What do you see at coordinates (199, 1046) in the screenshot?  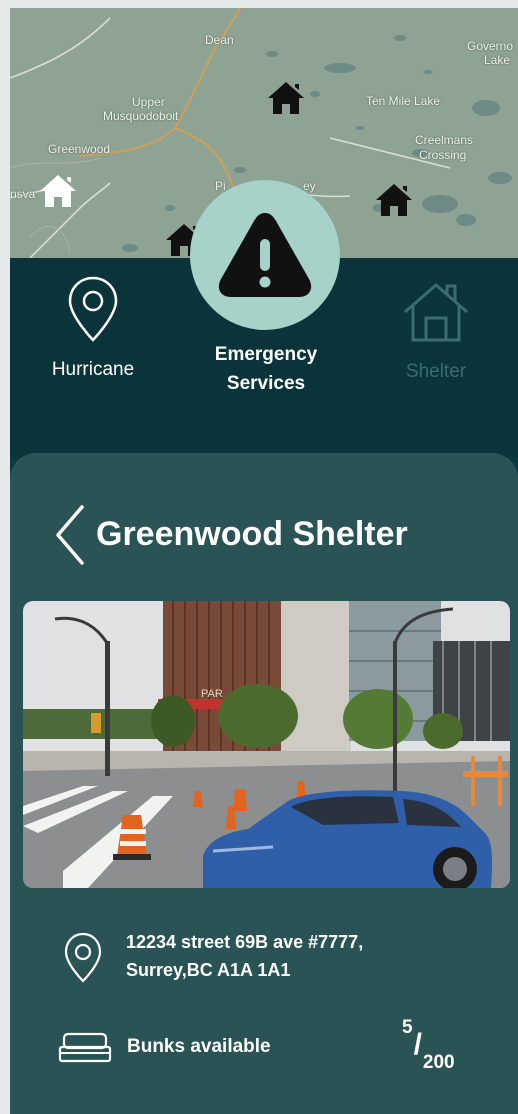 I see `bunks-label: Bunks available` at bounding box center [199, 1046].